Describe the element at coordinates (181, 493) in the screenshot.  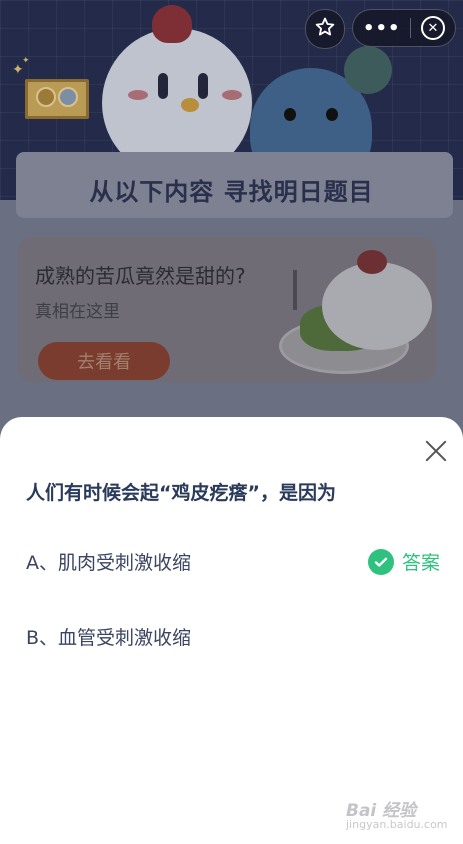
I see `question-text: 人们有时候会起“鸡皮疙瘩”，是因为` at that location.